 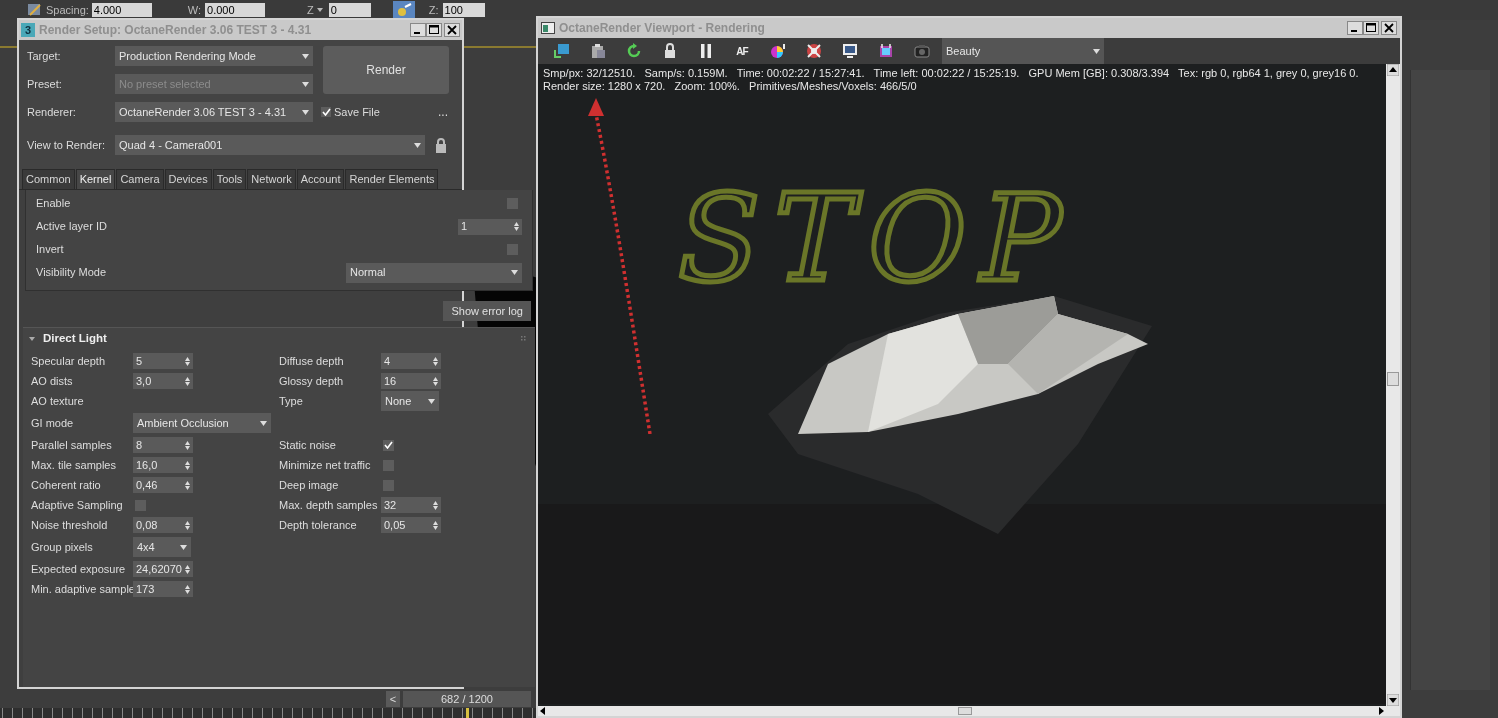 What do you see at coordinates (163, 525) in the screenshot?
I see `spinner-field: 0,08` at bounding box center [163, 525].